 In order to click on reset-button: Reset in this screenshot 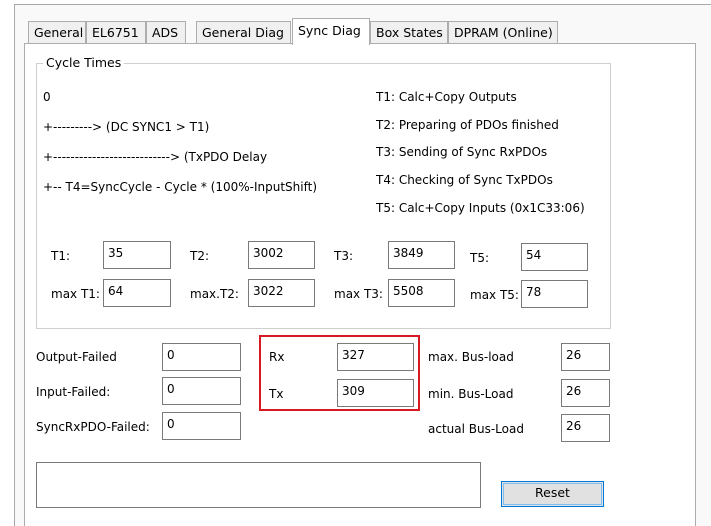, I will do `click(552, 494)`.